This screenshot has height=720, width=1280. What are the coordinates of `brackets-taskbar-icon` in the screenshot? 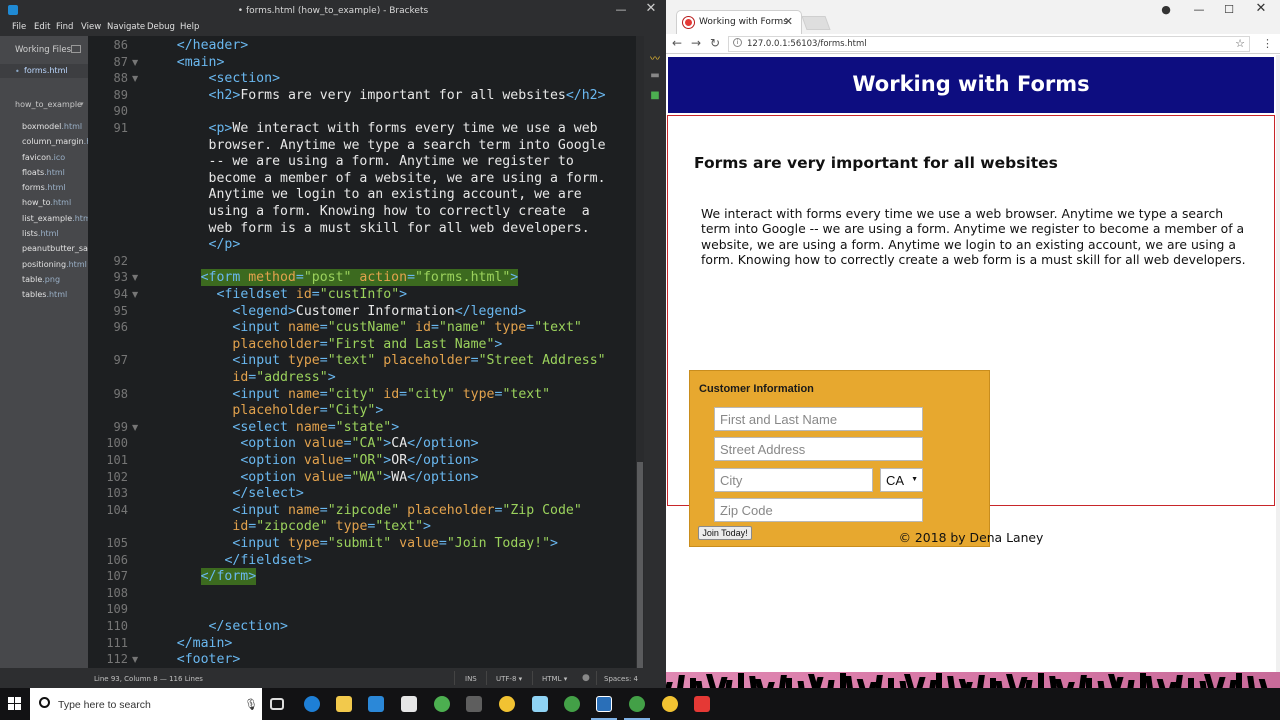 It's located at (604, 704).